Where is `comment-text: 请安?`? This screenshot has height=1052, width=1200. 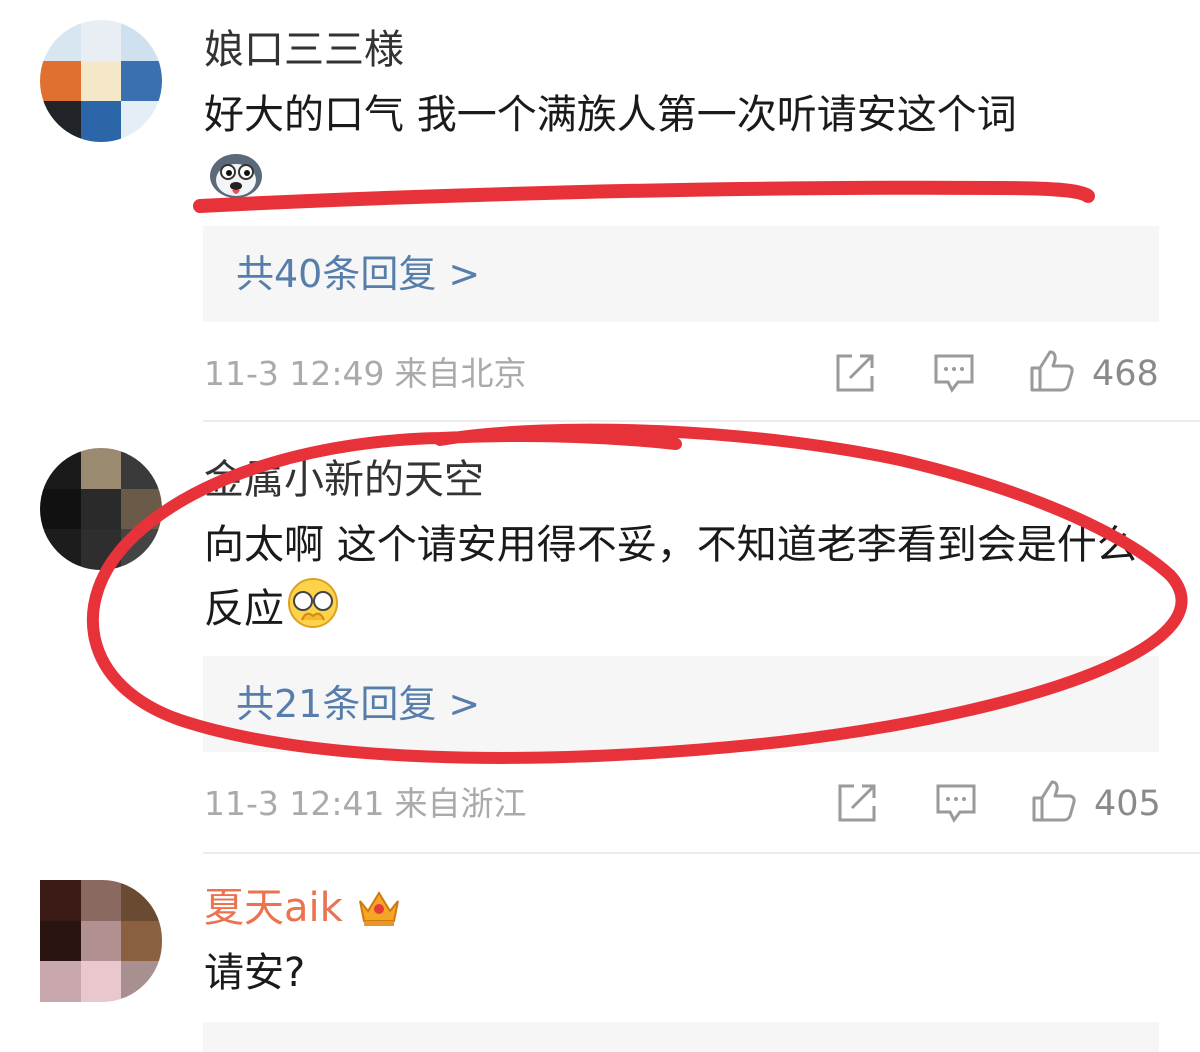 comment-text: 请安? is located at coordinates (684, 973).